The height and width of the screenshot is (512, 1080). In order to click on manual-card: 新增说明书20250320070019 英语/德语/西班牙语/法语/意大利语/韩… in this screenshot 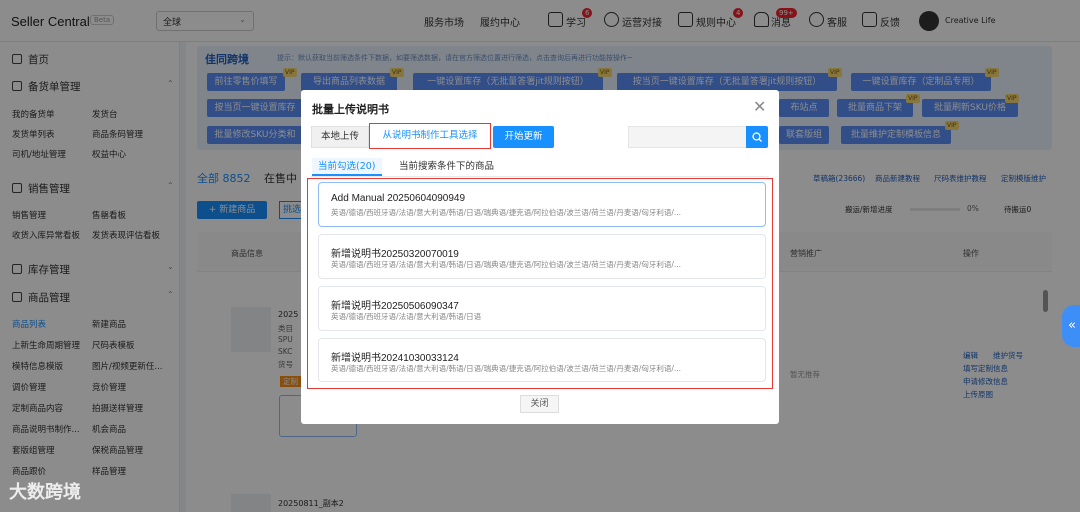, I will do `click(542, 256)`.